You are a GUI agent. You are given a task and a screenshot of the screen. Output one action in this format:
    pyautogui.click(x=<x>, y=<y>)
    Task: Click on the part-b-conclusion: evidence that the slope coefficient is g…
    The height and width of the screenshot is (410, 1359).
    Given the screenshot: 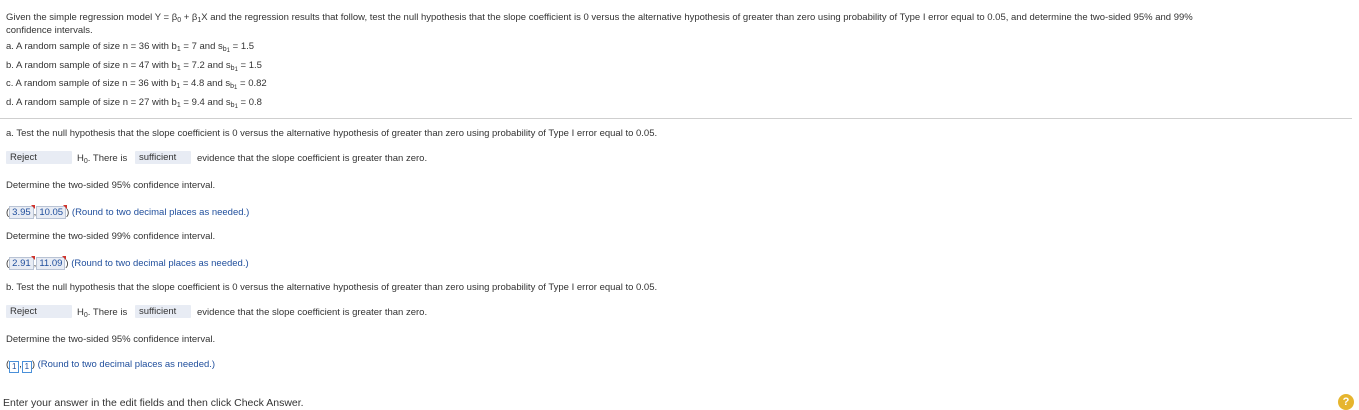 What is the action you would take?
    pyautogui.click(x=312, y=312)
    